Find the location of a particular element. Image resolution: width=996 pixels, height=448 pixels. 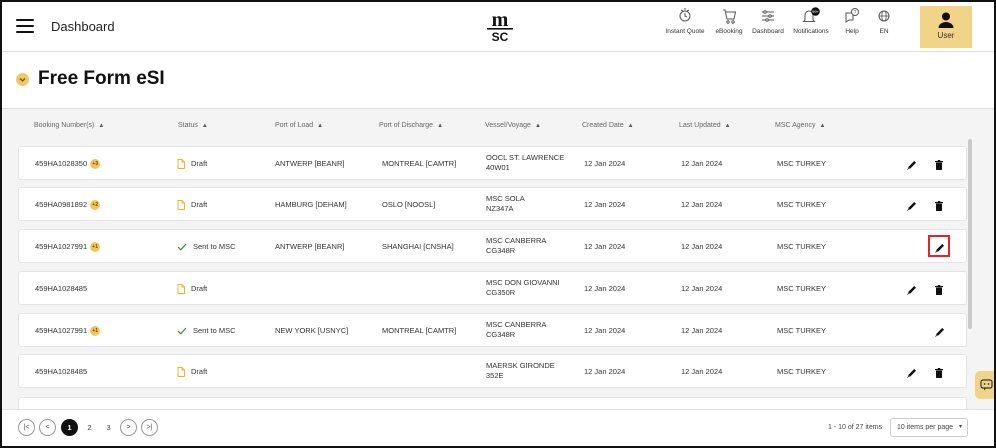

logo-top-text: m is located at coordinates (500, 20).